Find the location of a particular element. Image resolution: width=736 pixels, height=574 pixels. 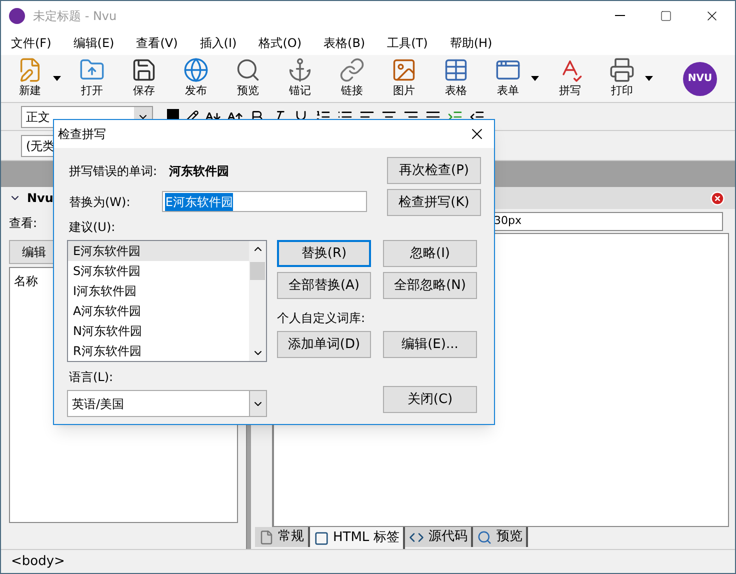

suggestion-item: E河东软件园 is located at coordinates (158, 251).